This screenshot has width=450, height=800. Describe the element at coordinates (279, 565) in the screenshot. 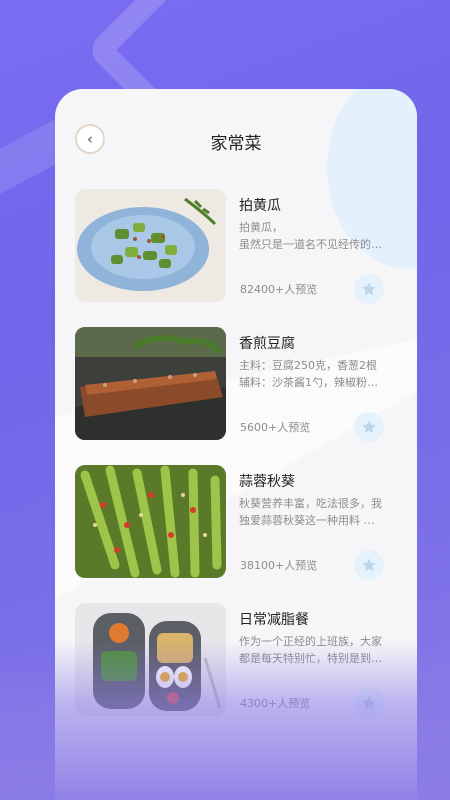

I see `view-count: 38100+人预览` at that location.